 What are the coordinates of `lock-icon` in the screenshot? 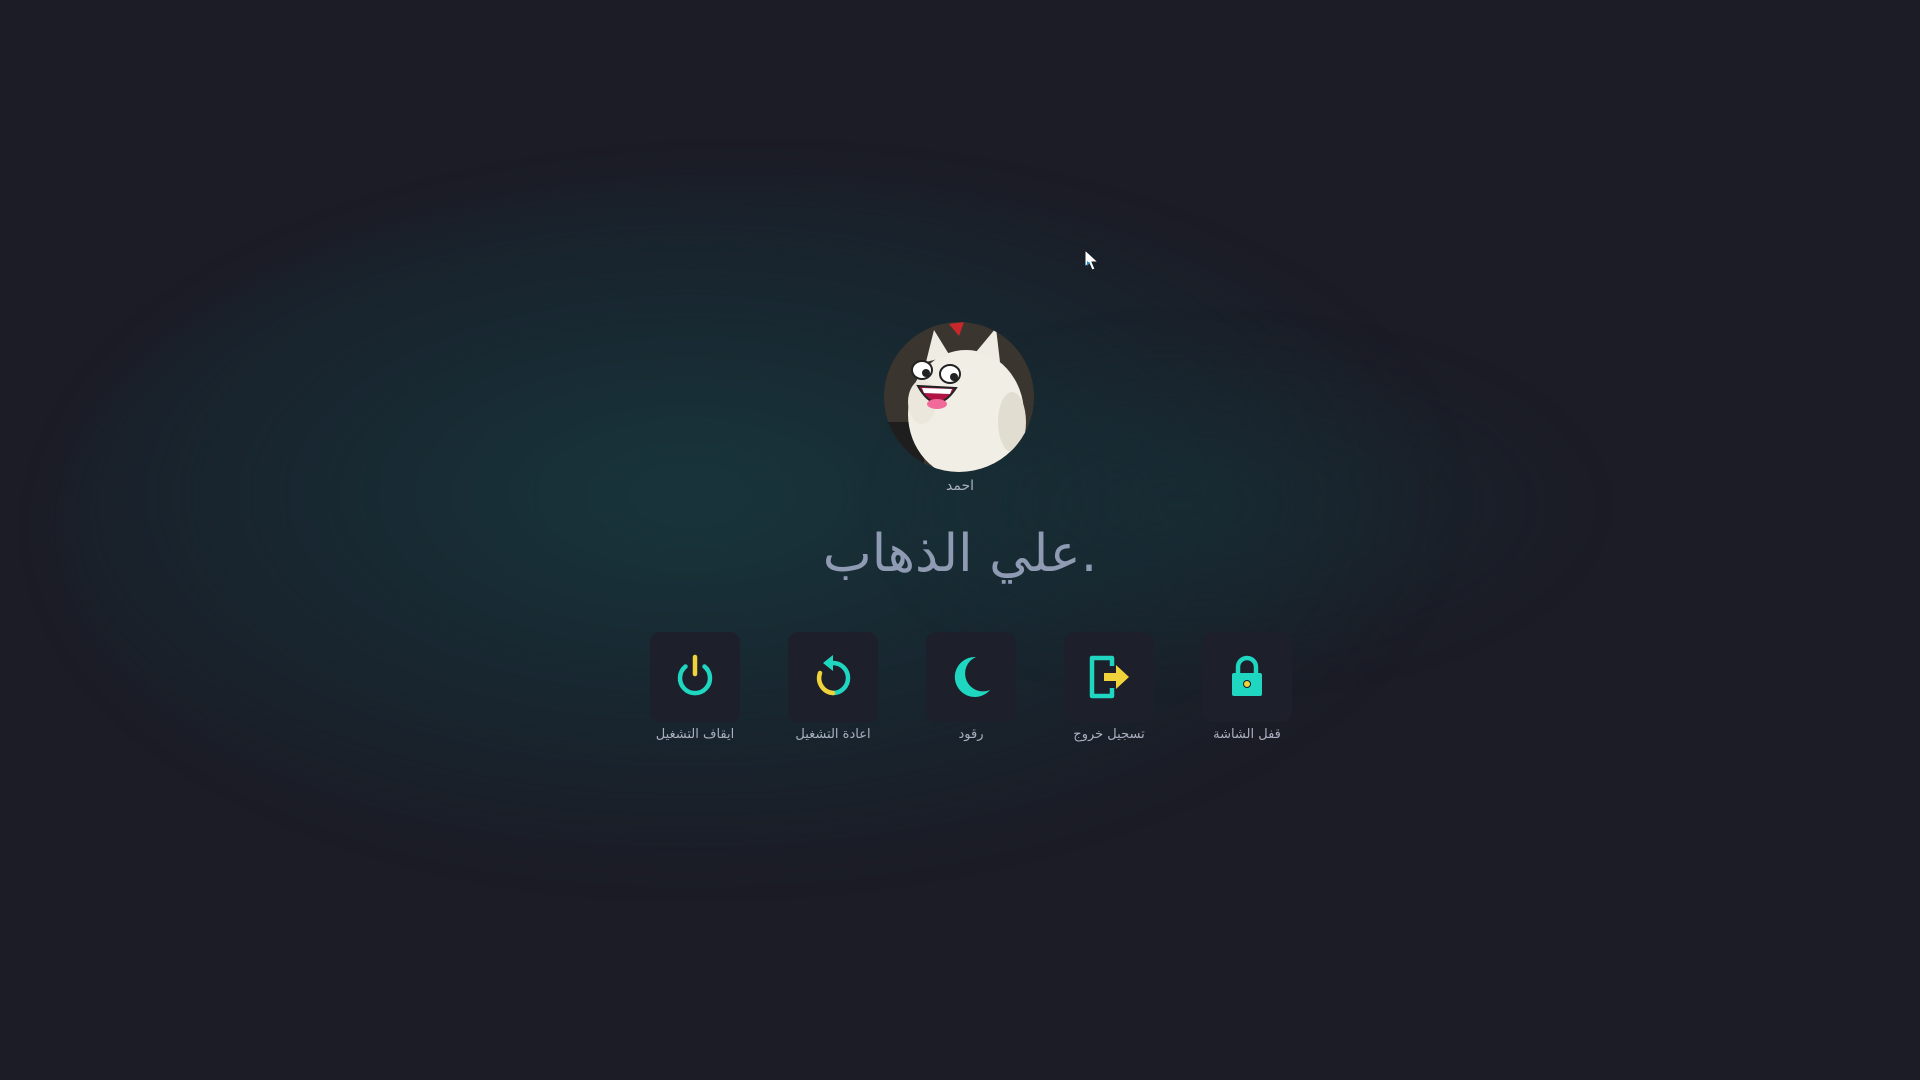 It's located at (1247, 675).